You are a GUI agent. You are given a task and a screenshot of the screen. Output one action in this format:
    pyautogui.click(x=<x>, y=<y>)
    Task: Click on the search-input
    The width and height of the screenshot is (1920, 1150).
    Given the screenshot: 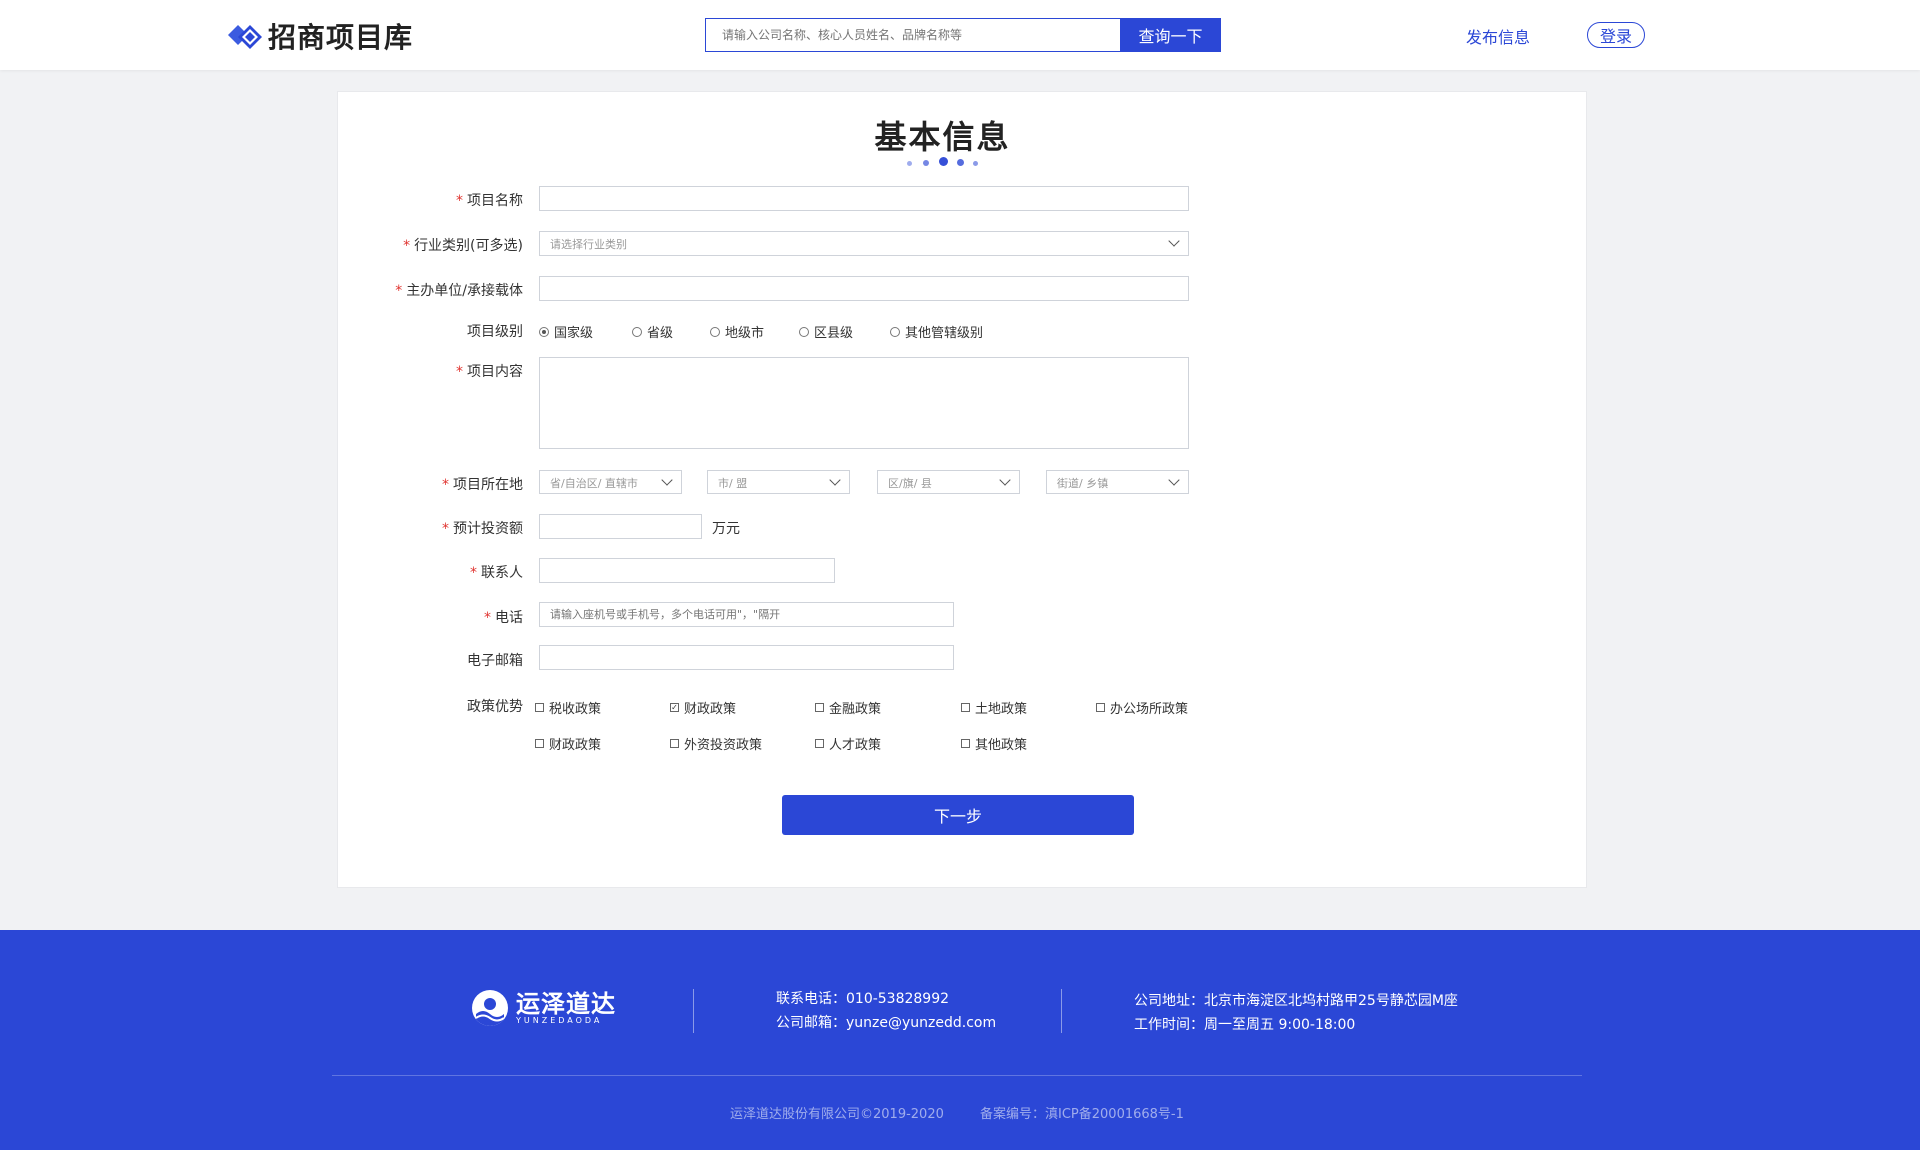 What is the action you would take?
    pyautogui.click(x=912, y=34)
    